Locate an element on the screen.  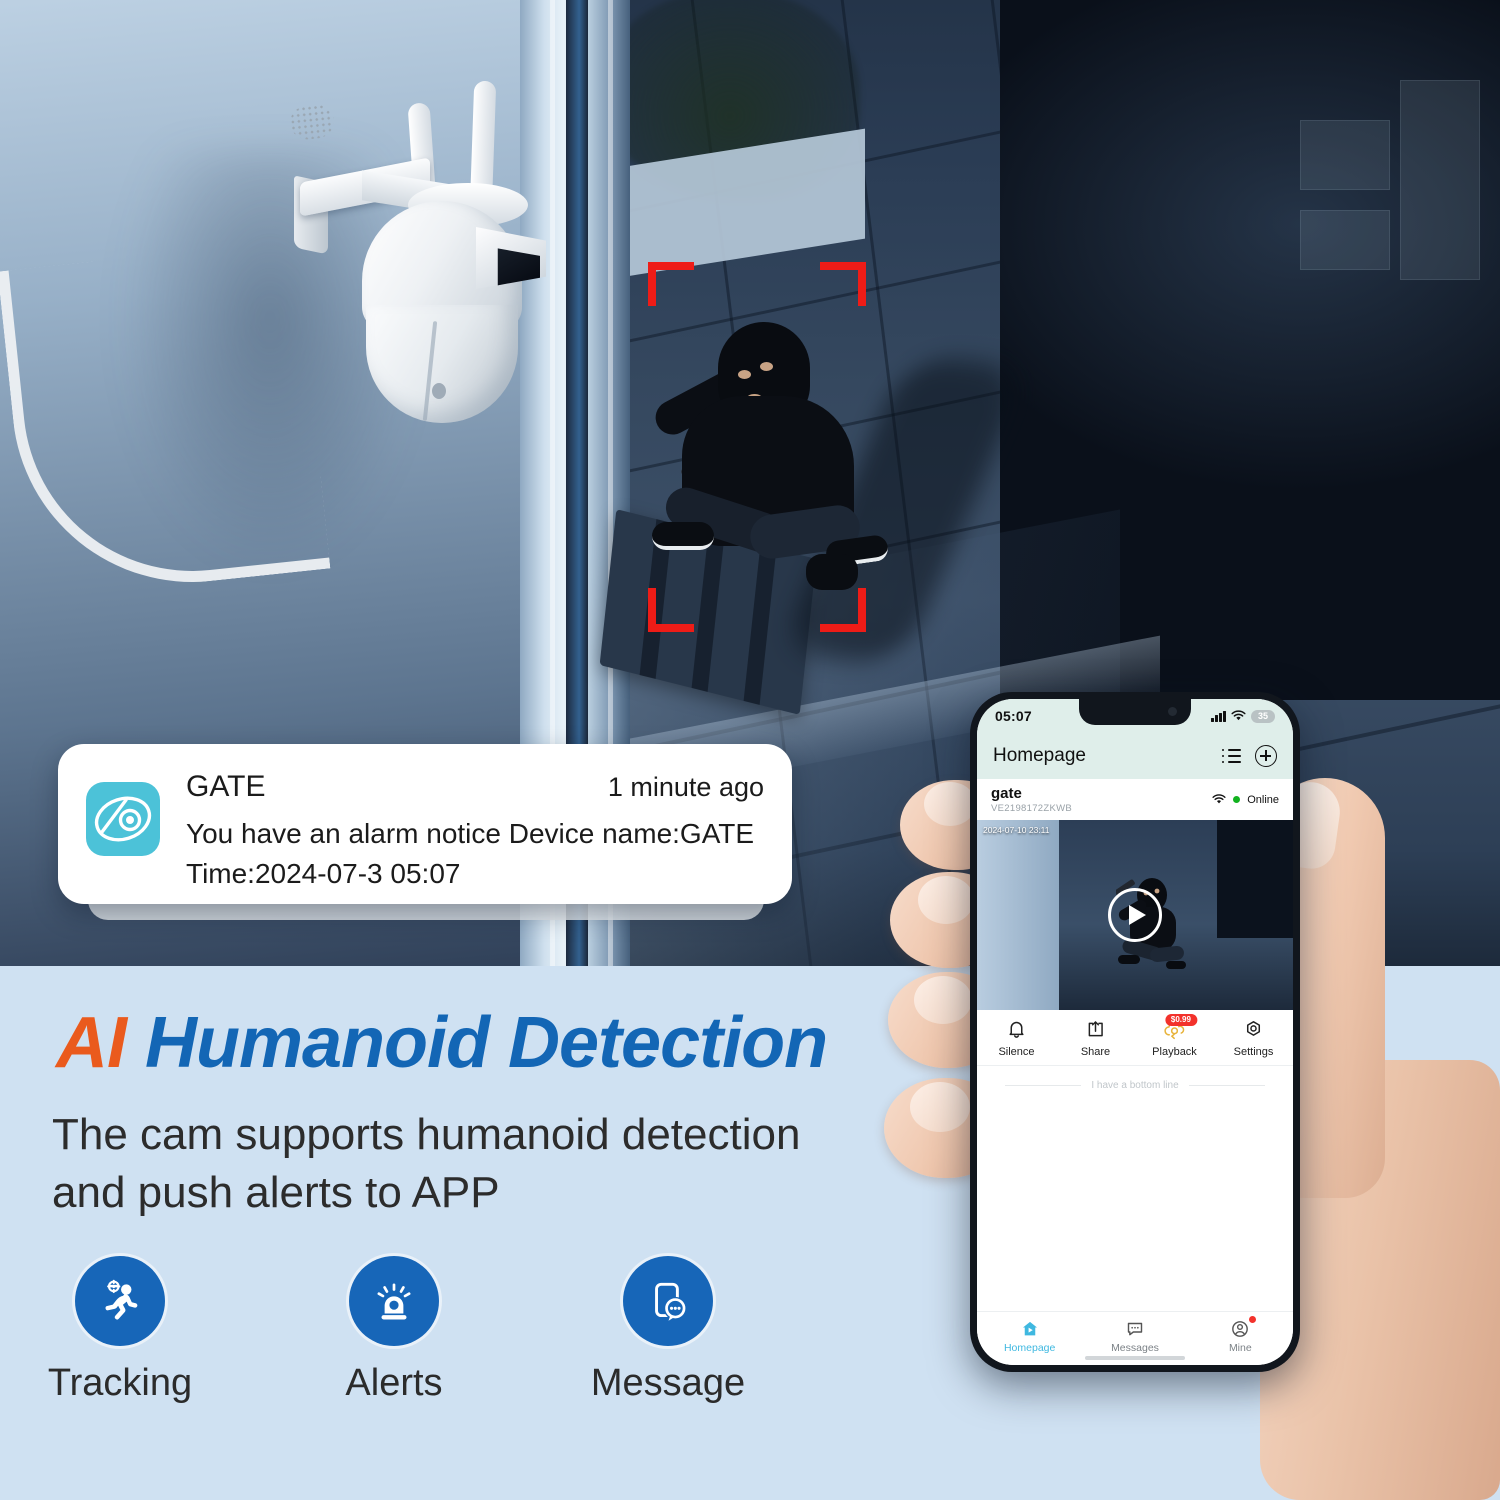
playback-price-badge: $0.99 is located at coordinates (1180, 1019).